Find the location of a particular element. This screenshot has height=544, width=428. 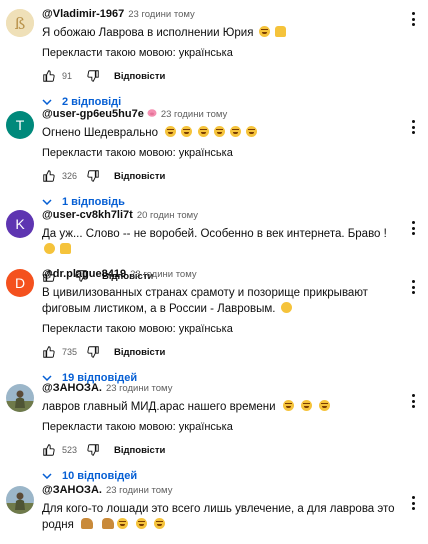

comment-text: Огнено Шедеврально is located at coordinates (222, 133).